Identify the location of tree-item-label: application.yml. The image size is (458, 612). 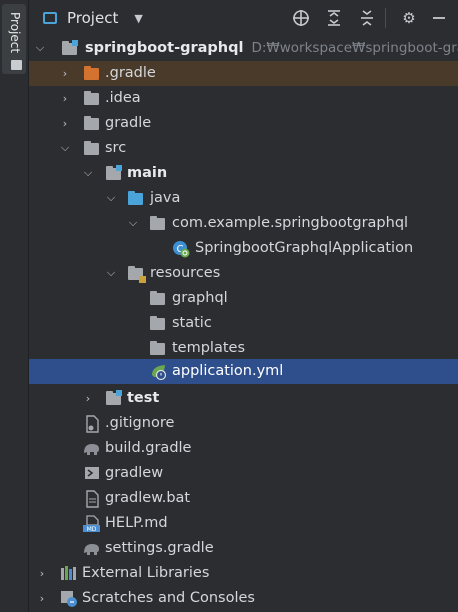
(228, 371).